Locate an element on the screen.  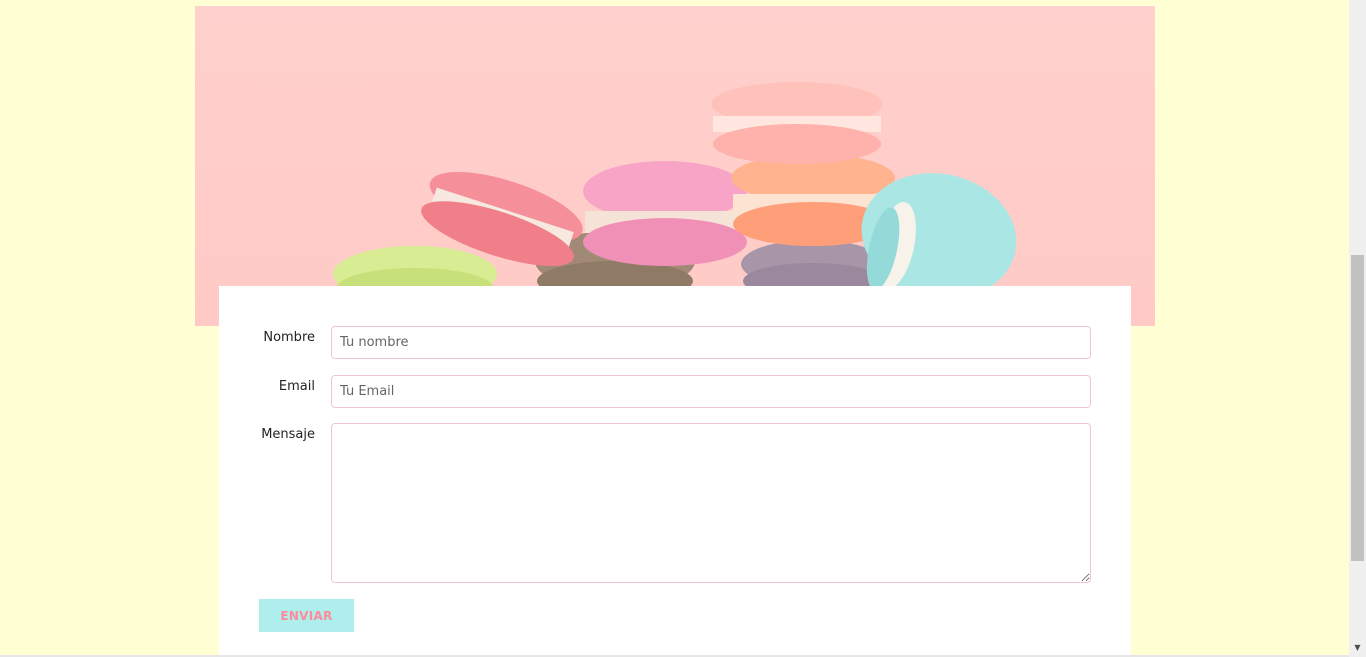
email-label: Email is located at coordinates (296, 386).